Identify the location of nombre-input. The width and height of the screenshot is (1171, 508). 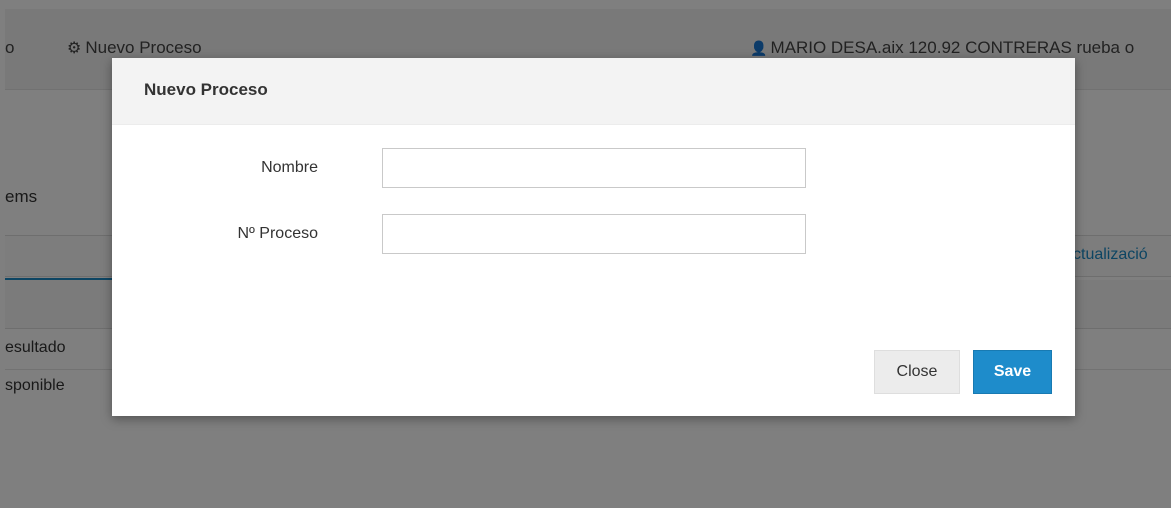
(594, 168).